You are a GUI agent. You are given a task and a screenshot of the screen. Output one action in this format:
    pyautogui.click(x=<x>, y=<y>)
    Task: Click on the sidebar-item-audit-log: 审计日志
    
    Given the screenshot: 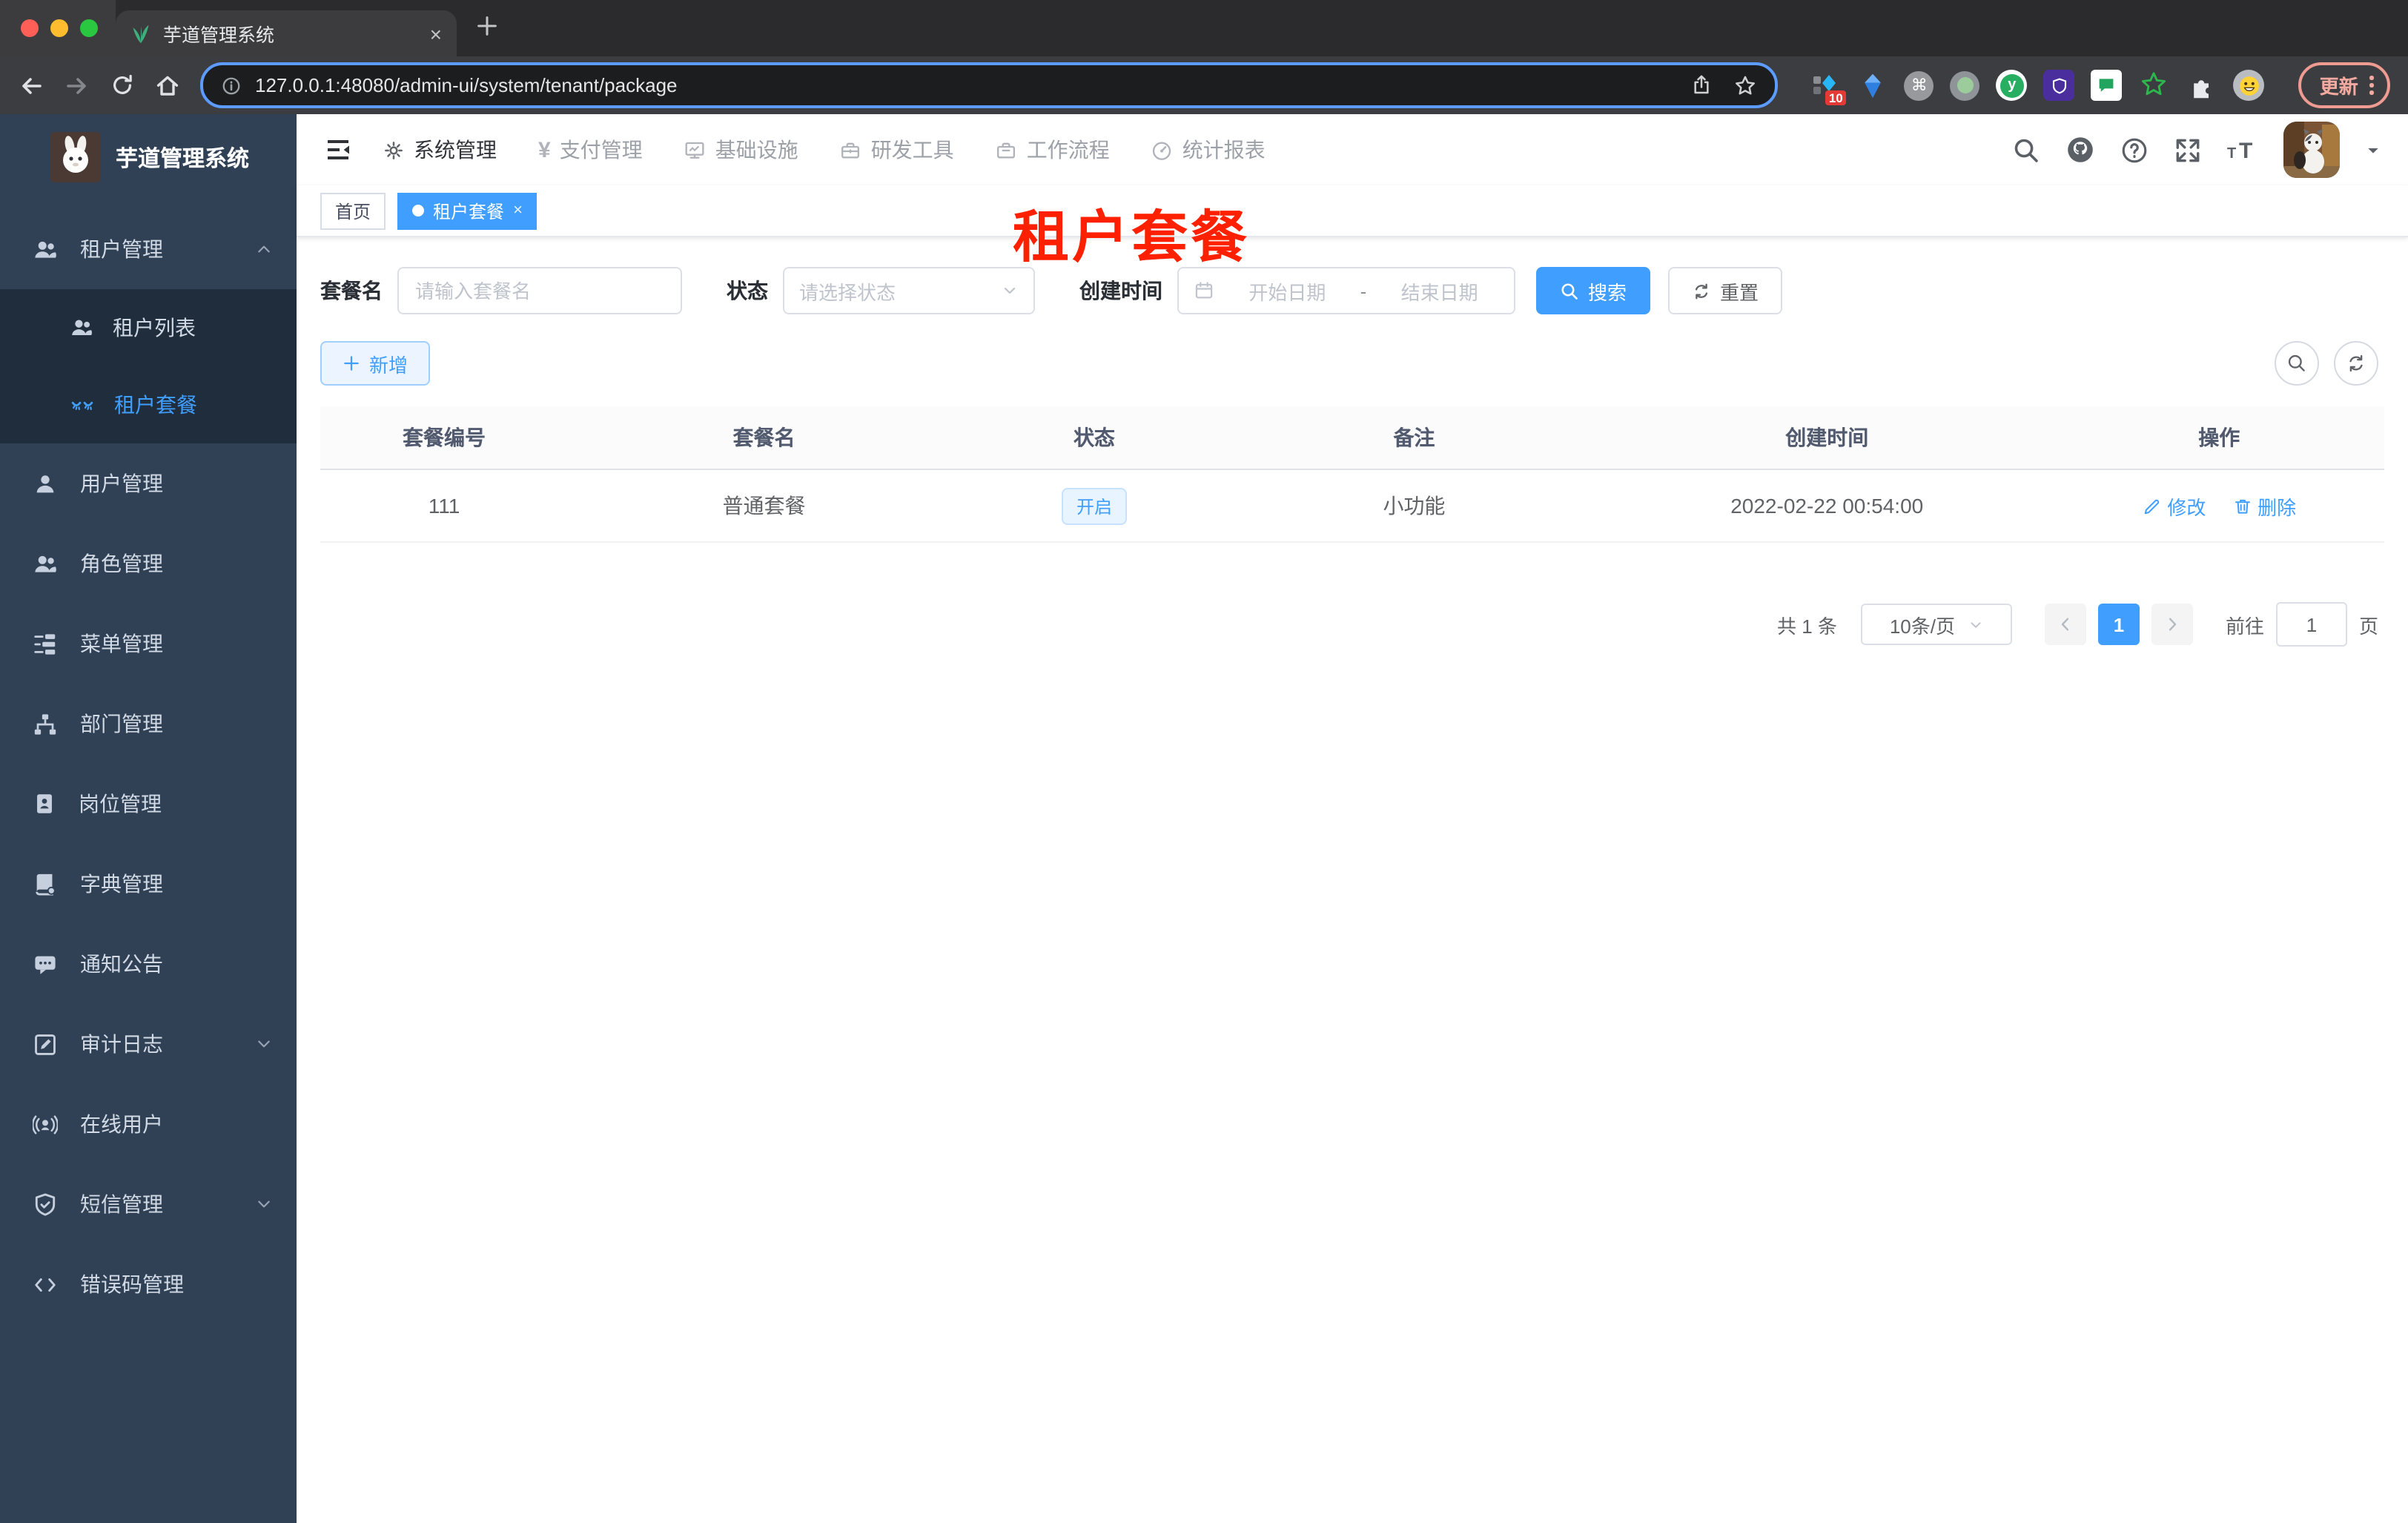 What is the action you would take?
    pyautogui.click(x=148, y=1044)
    